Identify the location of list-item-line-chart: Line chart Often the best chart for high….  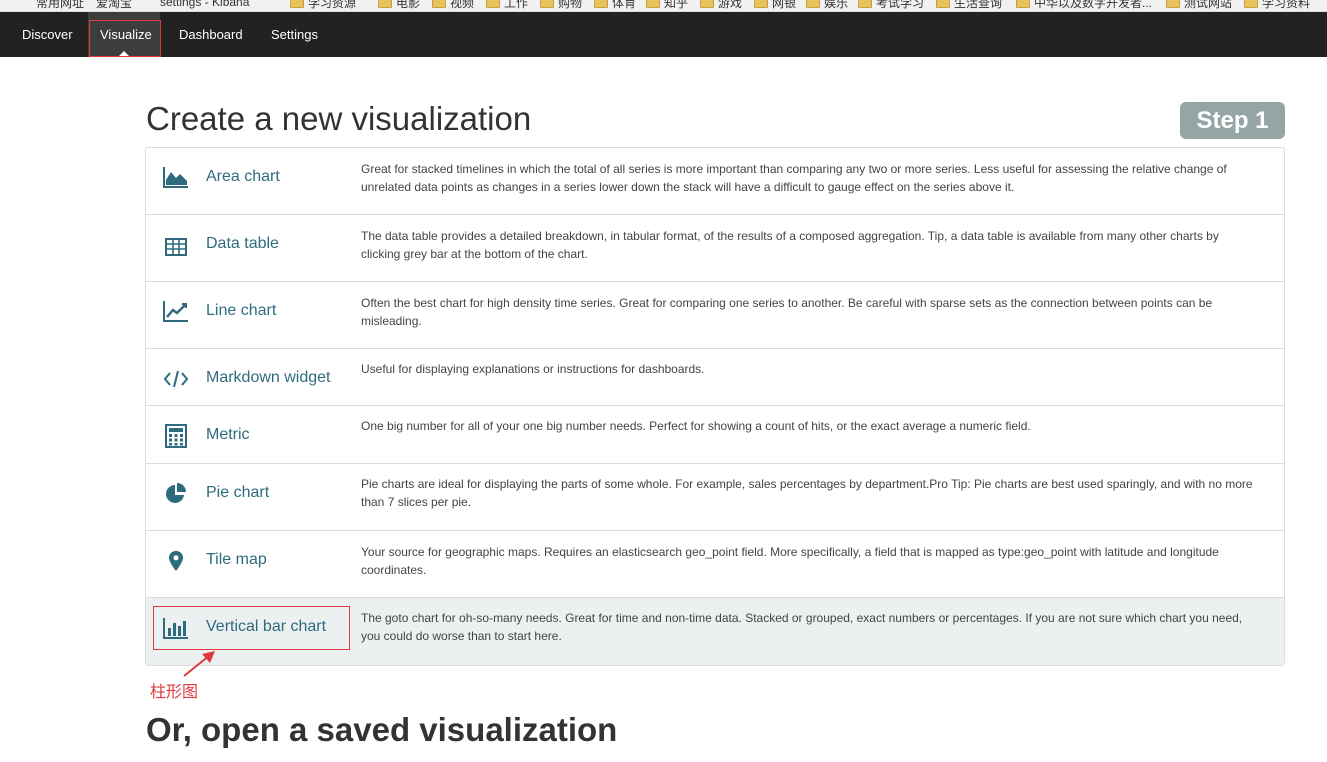
(715, 315).